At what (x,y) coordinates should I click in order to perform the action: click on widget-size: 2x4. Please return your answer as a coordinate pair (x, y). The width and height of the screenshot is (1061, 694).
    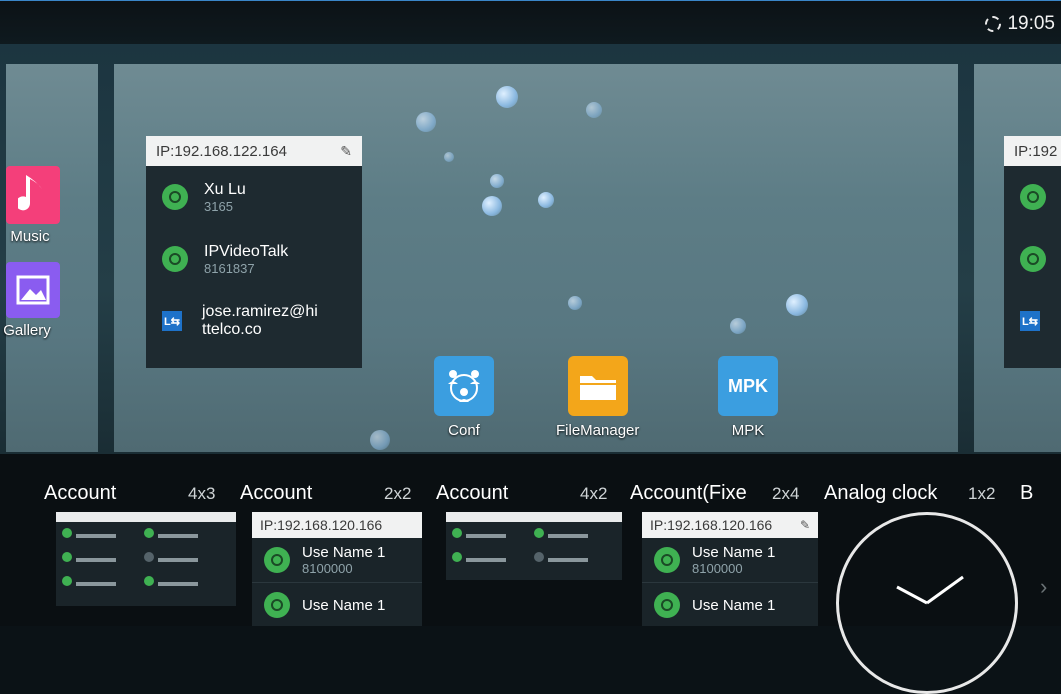
    Looking at the image, I should click on (786, 493).